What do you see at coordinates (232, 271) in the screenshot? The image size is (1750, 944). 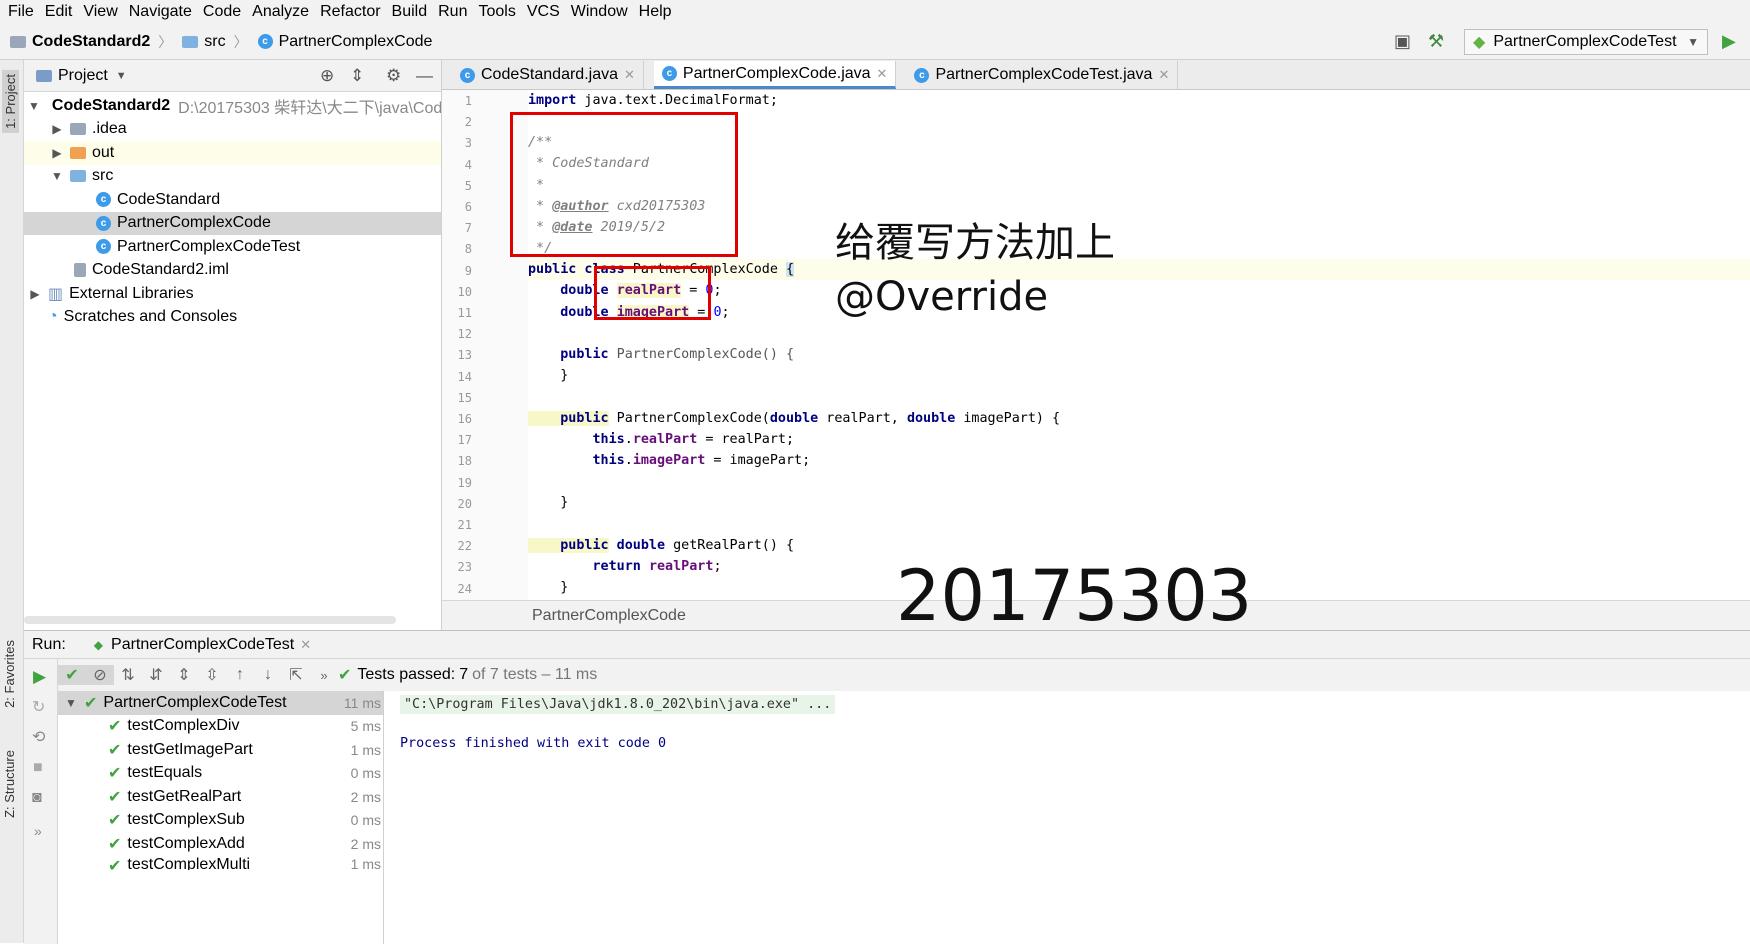 I see `tree-item-iml: CodeStandard2.iml` at bounding box center [232, 271].